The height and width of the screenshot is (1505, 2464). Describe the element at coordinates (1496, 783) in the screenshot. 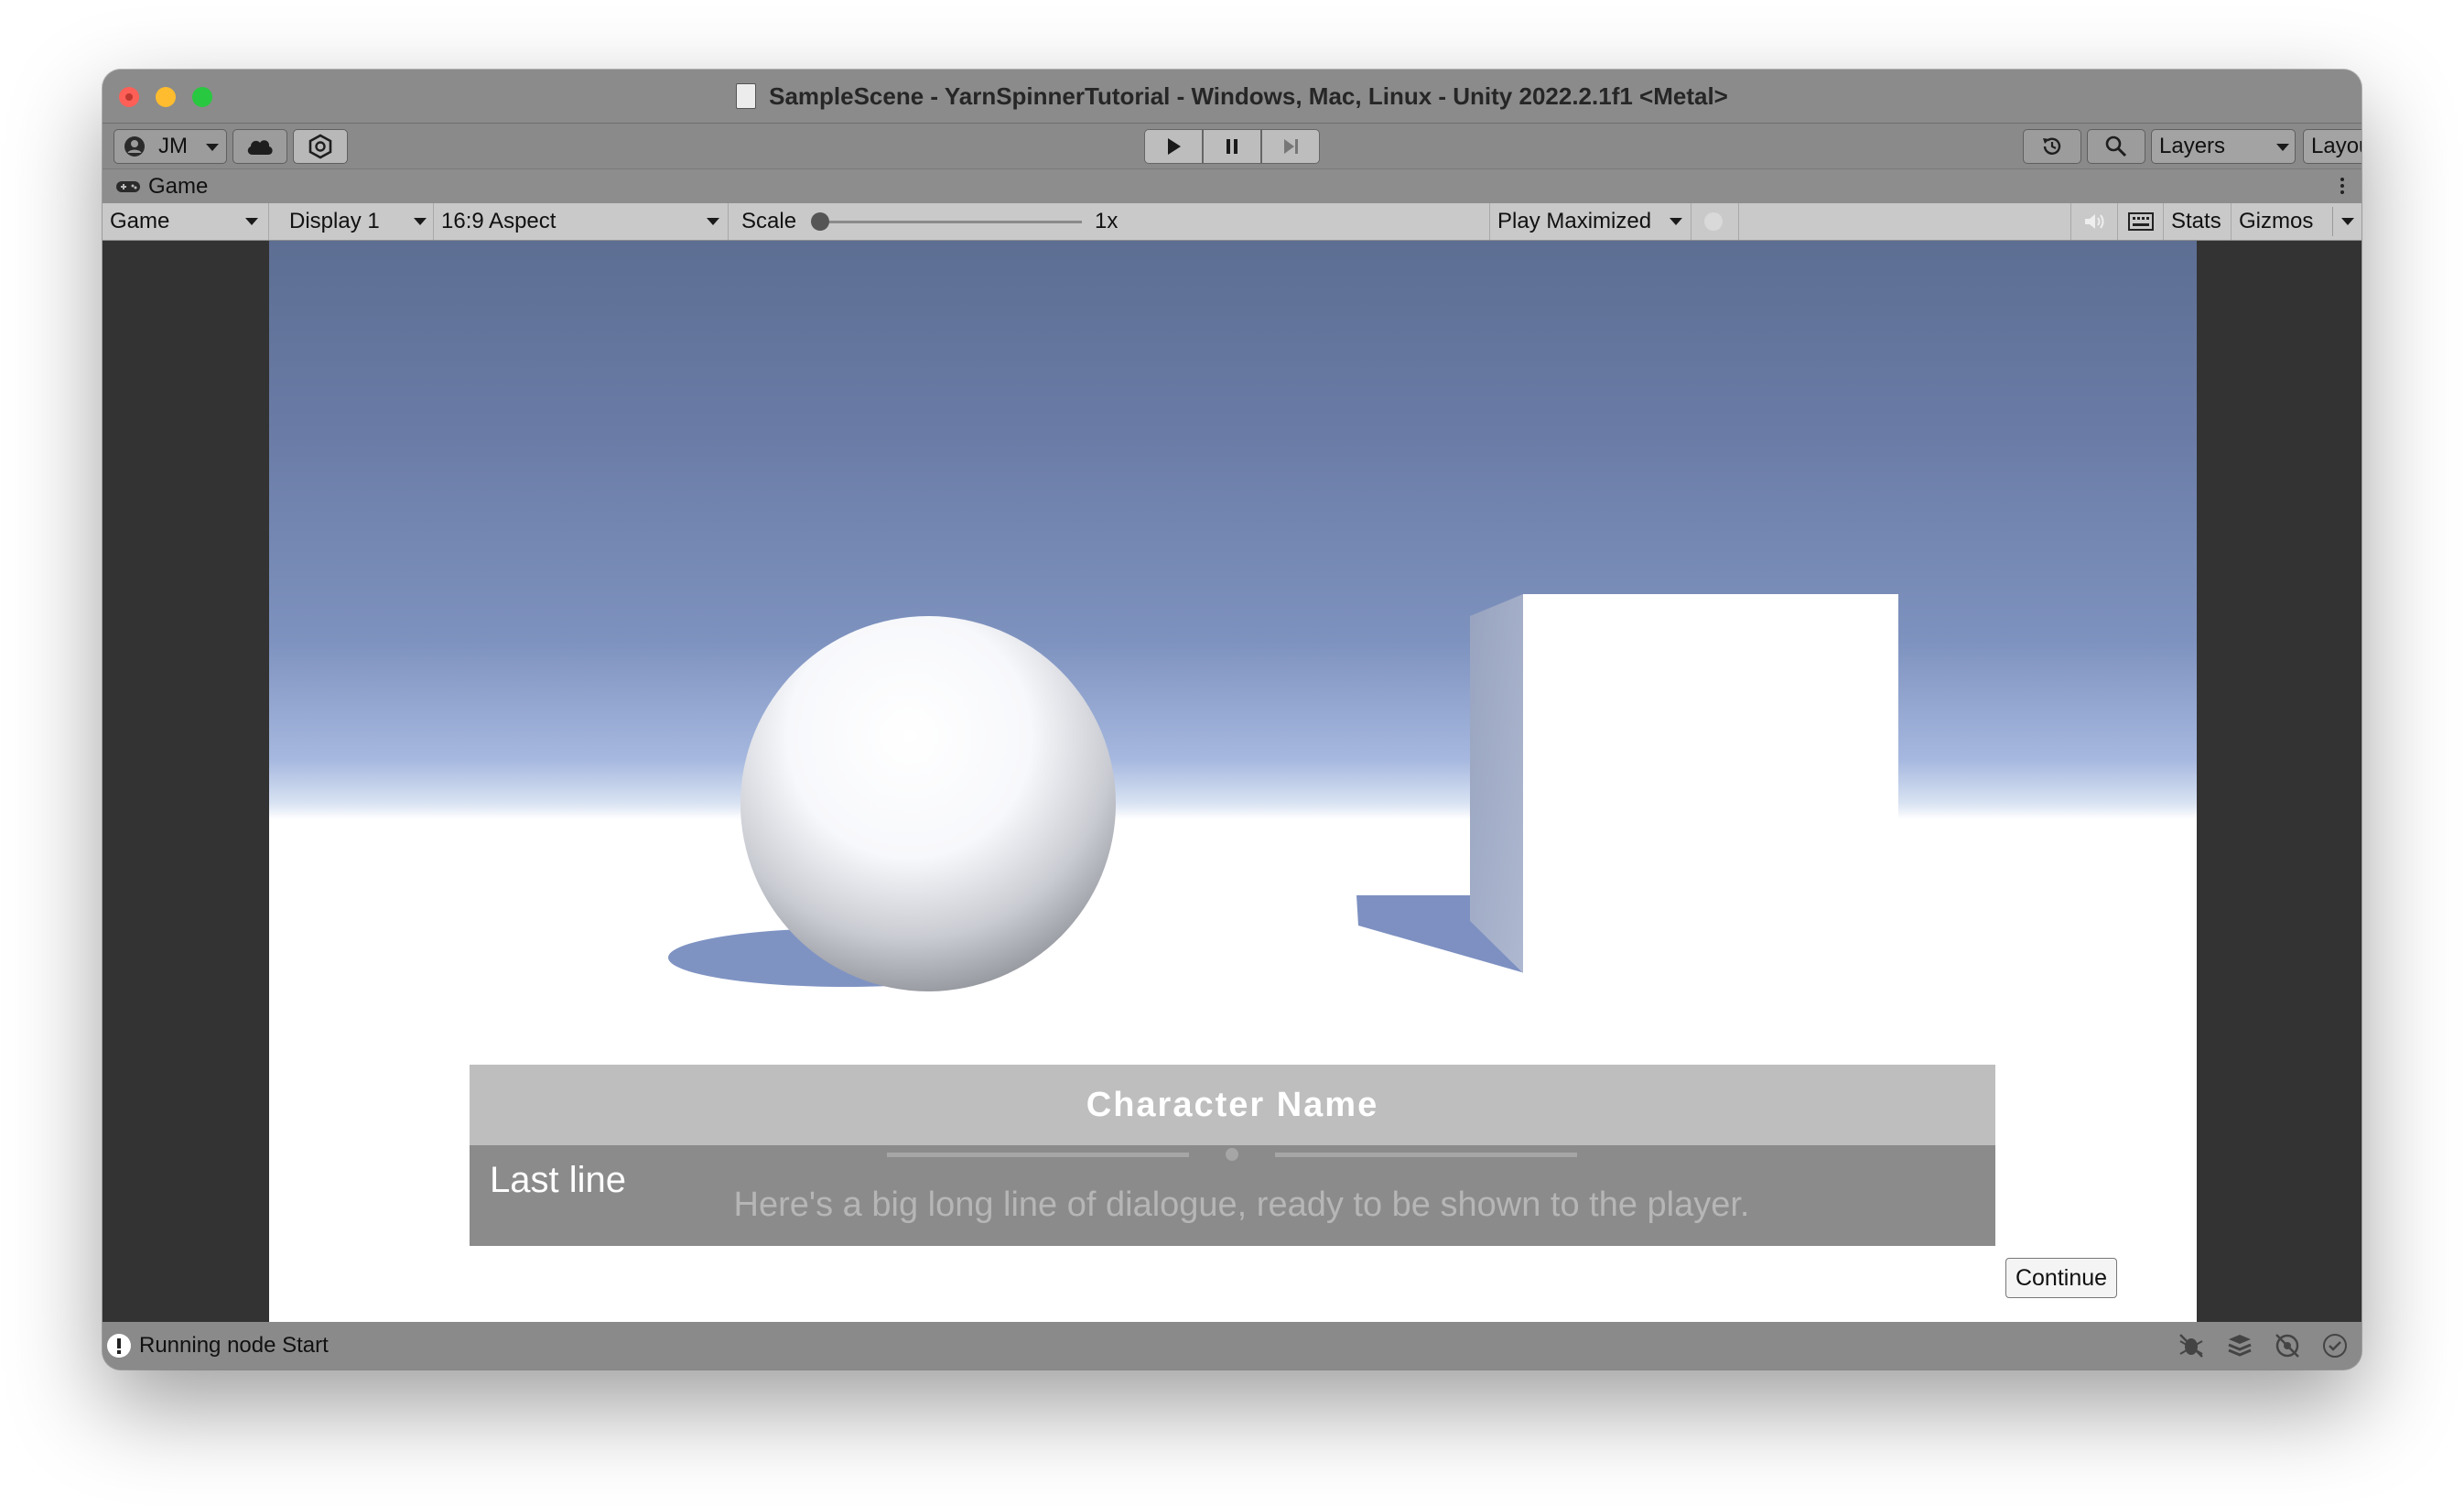

I see `cube-side-face` at that location.